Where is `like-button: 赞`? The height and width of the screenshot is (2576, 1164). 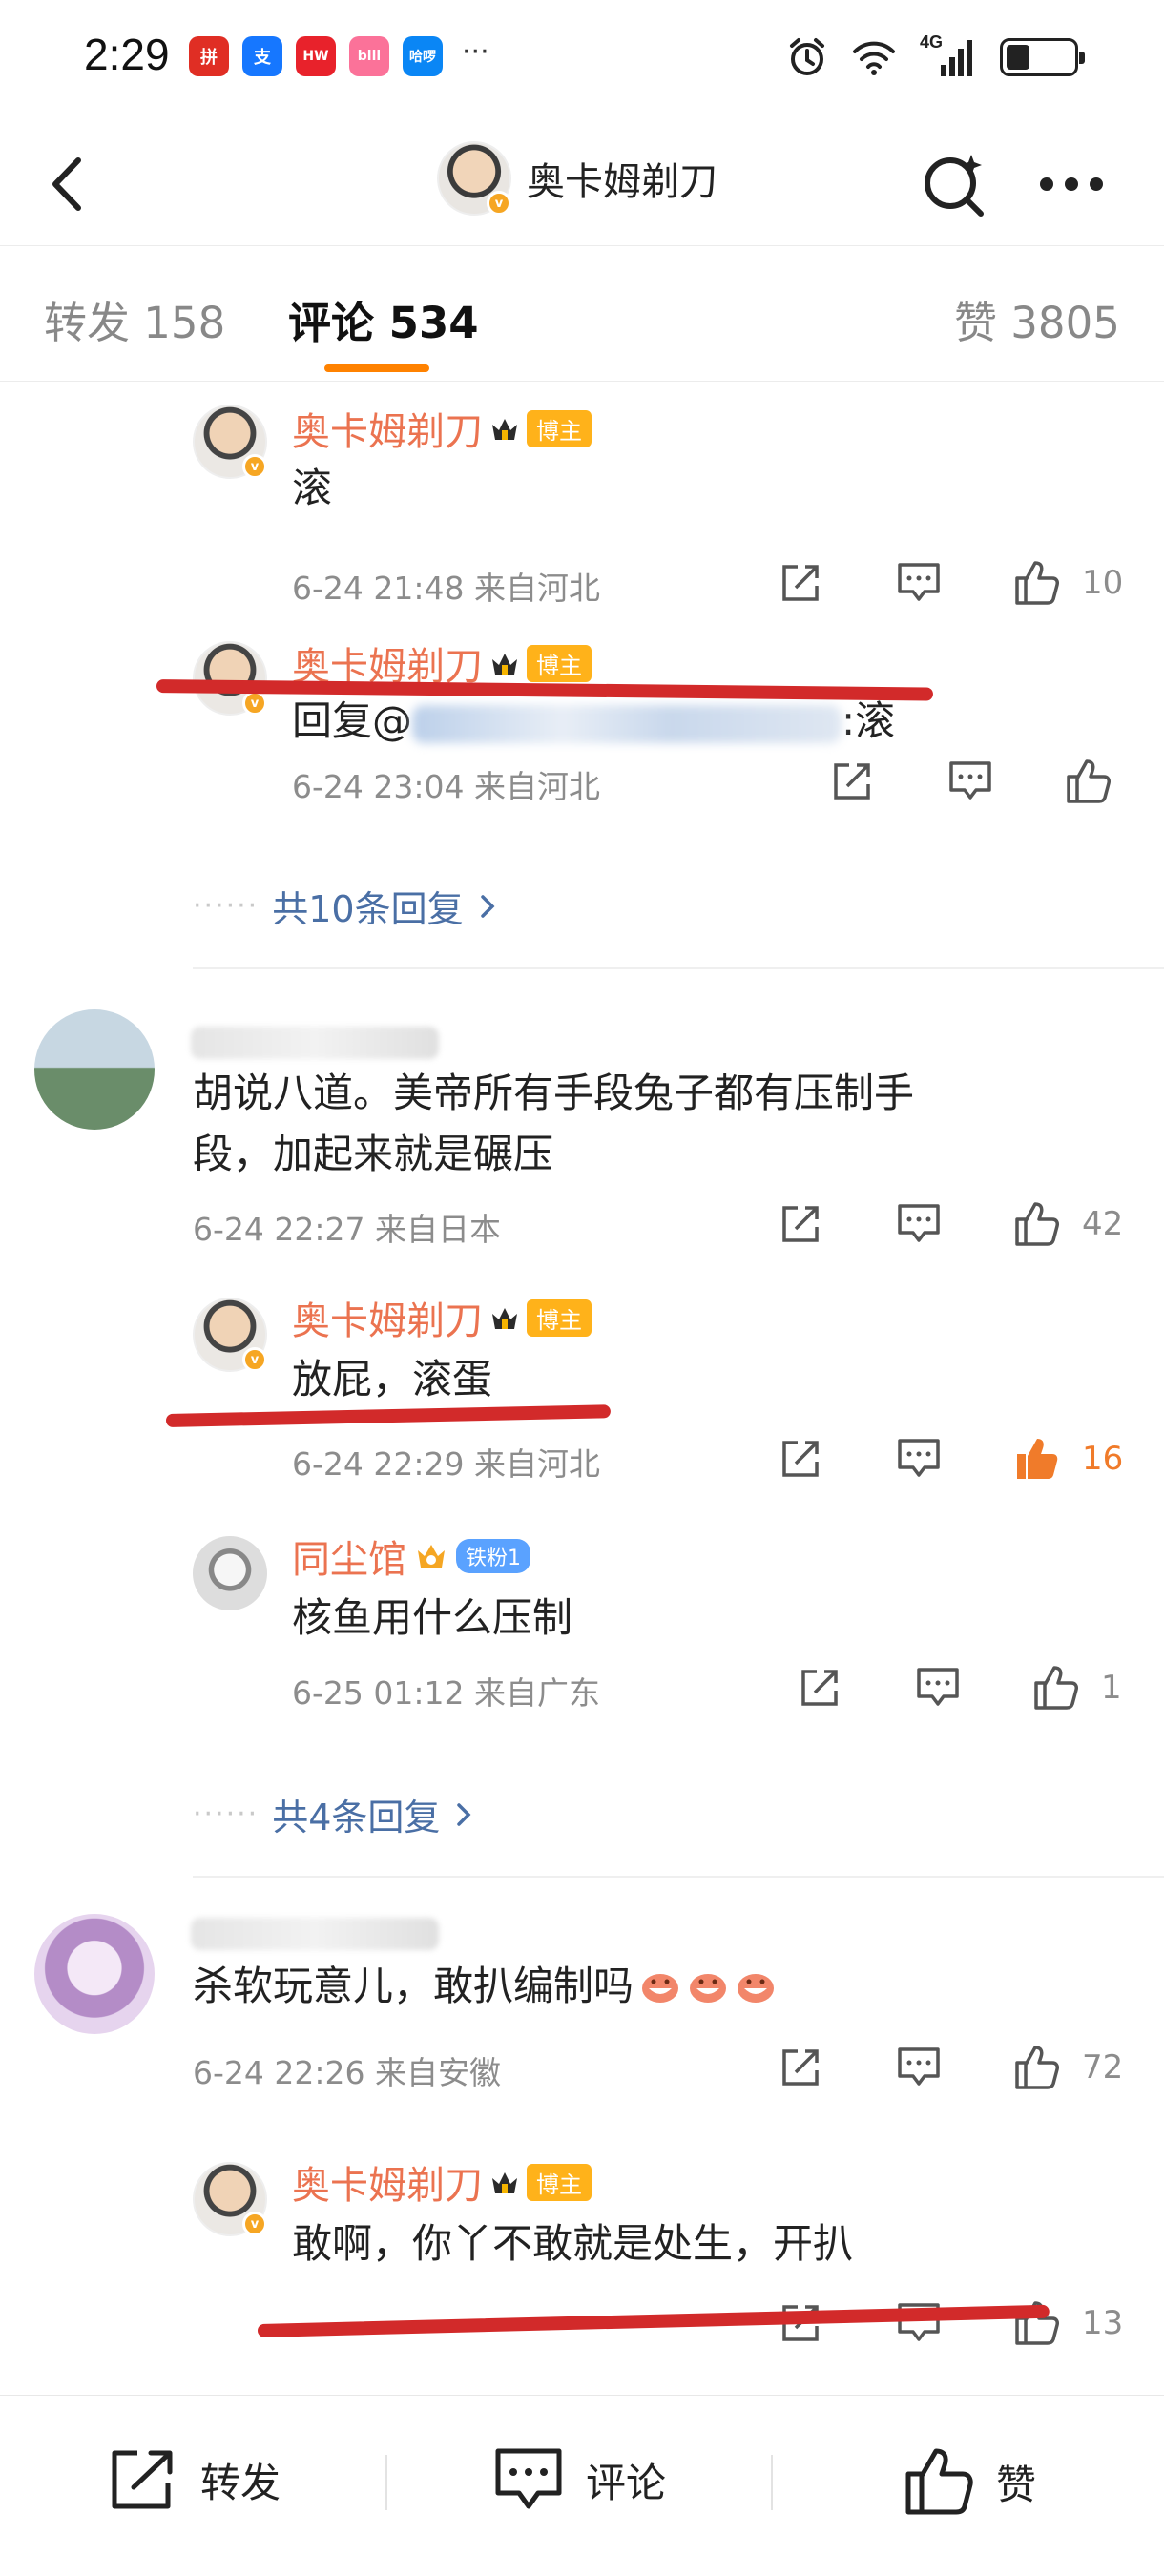 like-button: 赞 is located at coordinates (969, 2481).